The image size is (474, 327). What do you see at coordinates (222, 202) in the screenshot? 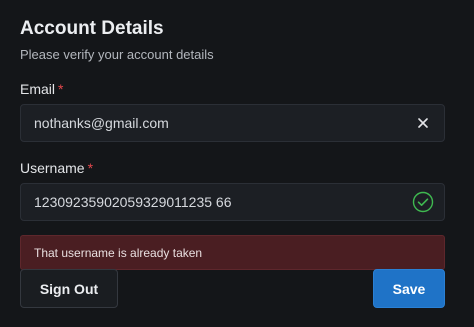
I see `username-field` at bounding box center [222, 202].